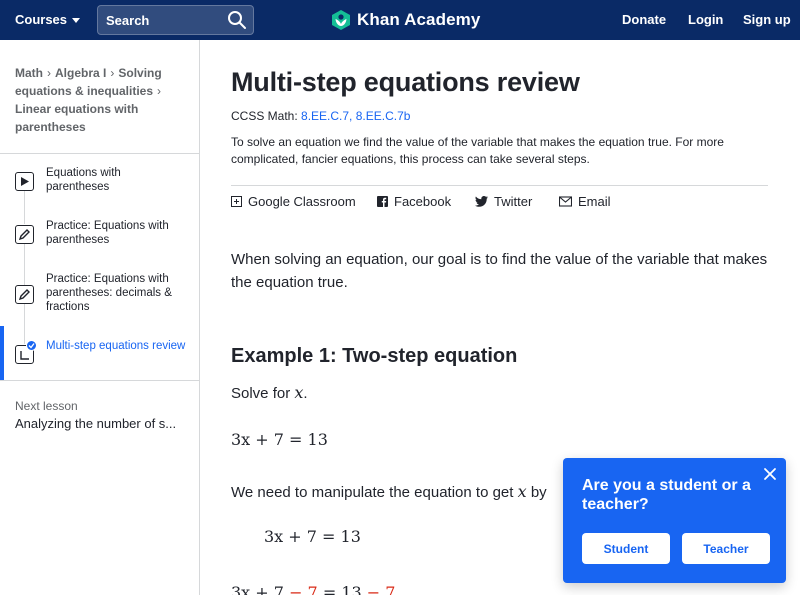  What do you see at coordinates (381, 589) in the screenshot?
I see `eq-minus-right: − 7` at bounding box center [381, 589].